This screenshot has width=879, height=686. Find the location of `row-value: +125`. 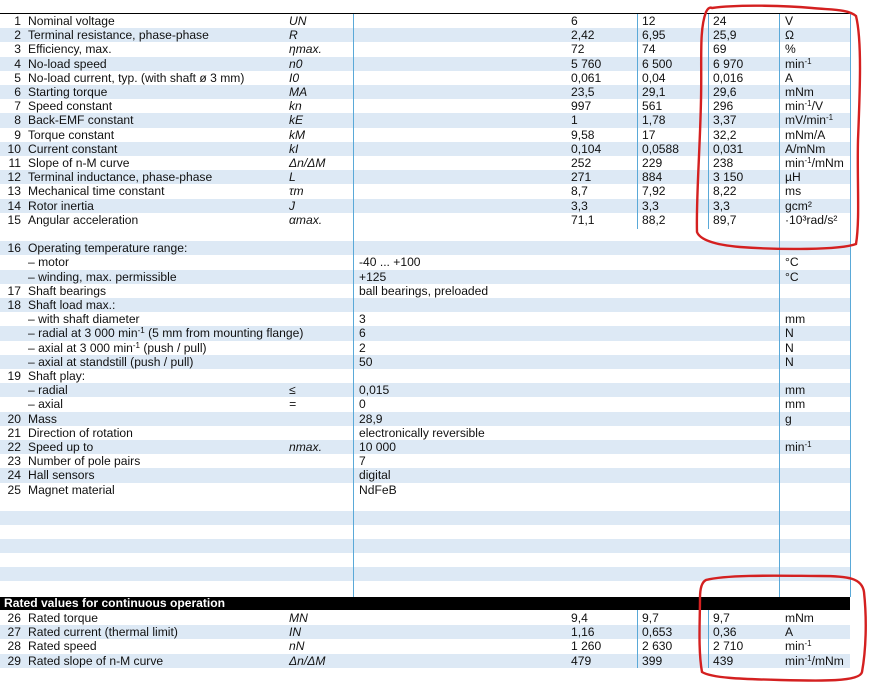

row-value: +125 is located at coordinates (373, 276).